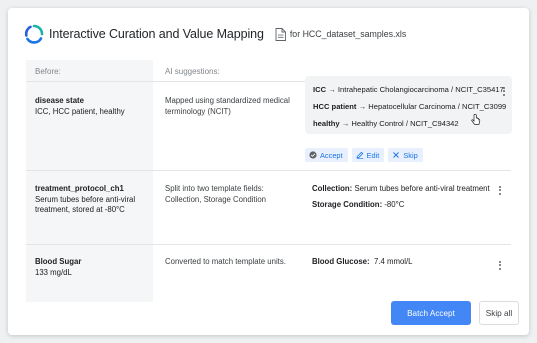  What do you see at coordinates (476, 119) in the screenshot?
I see `pointer-cursor-icon` at bounding box center [476, 119].